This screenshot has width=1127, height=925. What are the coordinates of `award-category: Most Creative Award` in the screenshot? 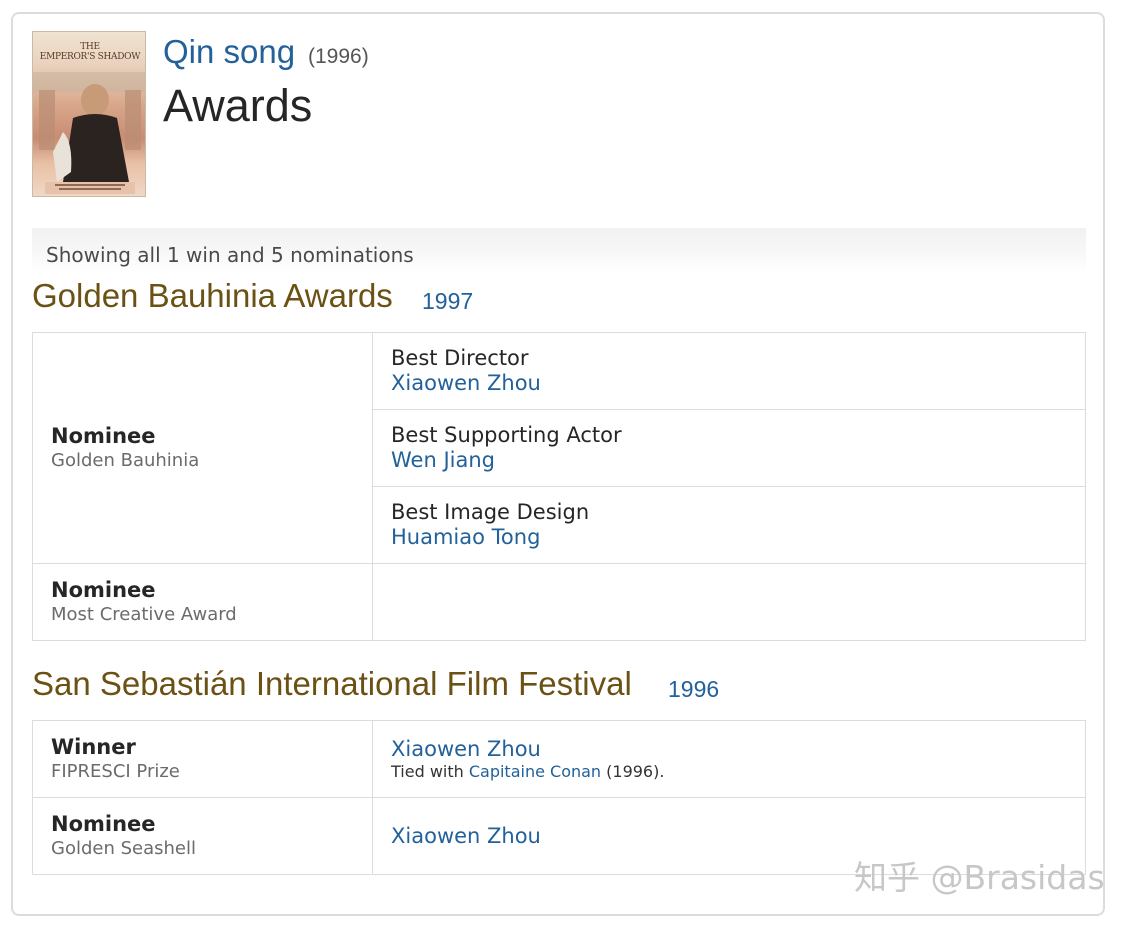 It's located at (144, 614).